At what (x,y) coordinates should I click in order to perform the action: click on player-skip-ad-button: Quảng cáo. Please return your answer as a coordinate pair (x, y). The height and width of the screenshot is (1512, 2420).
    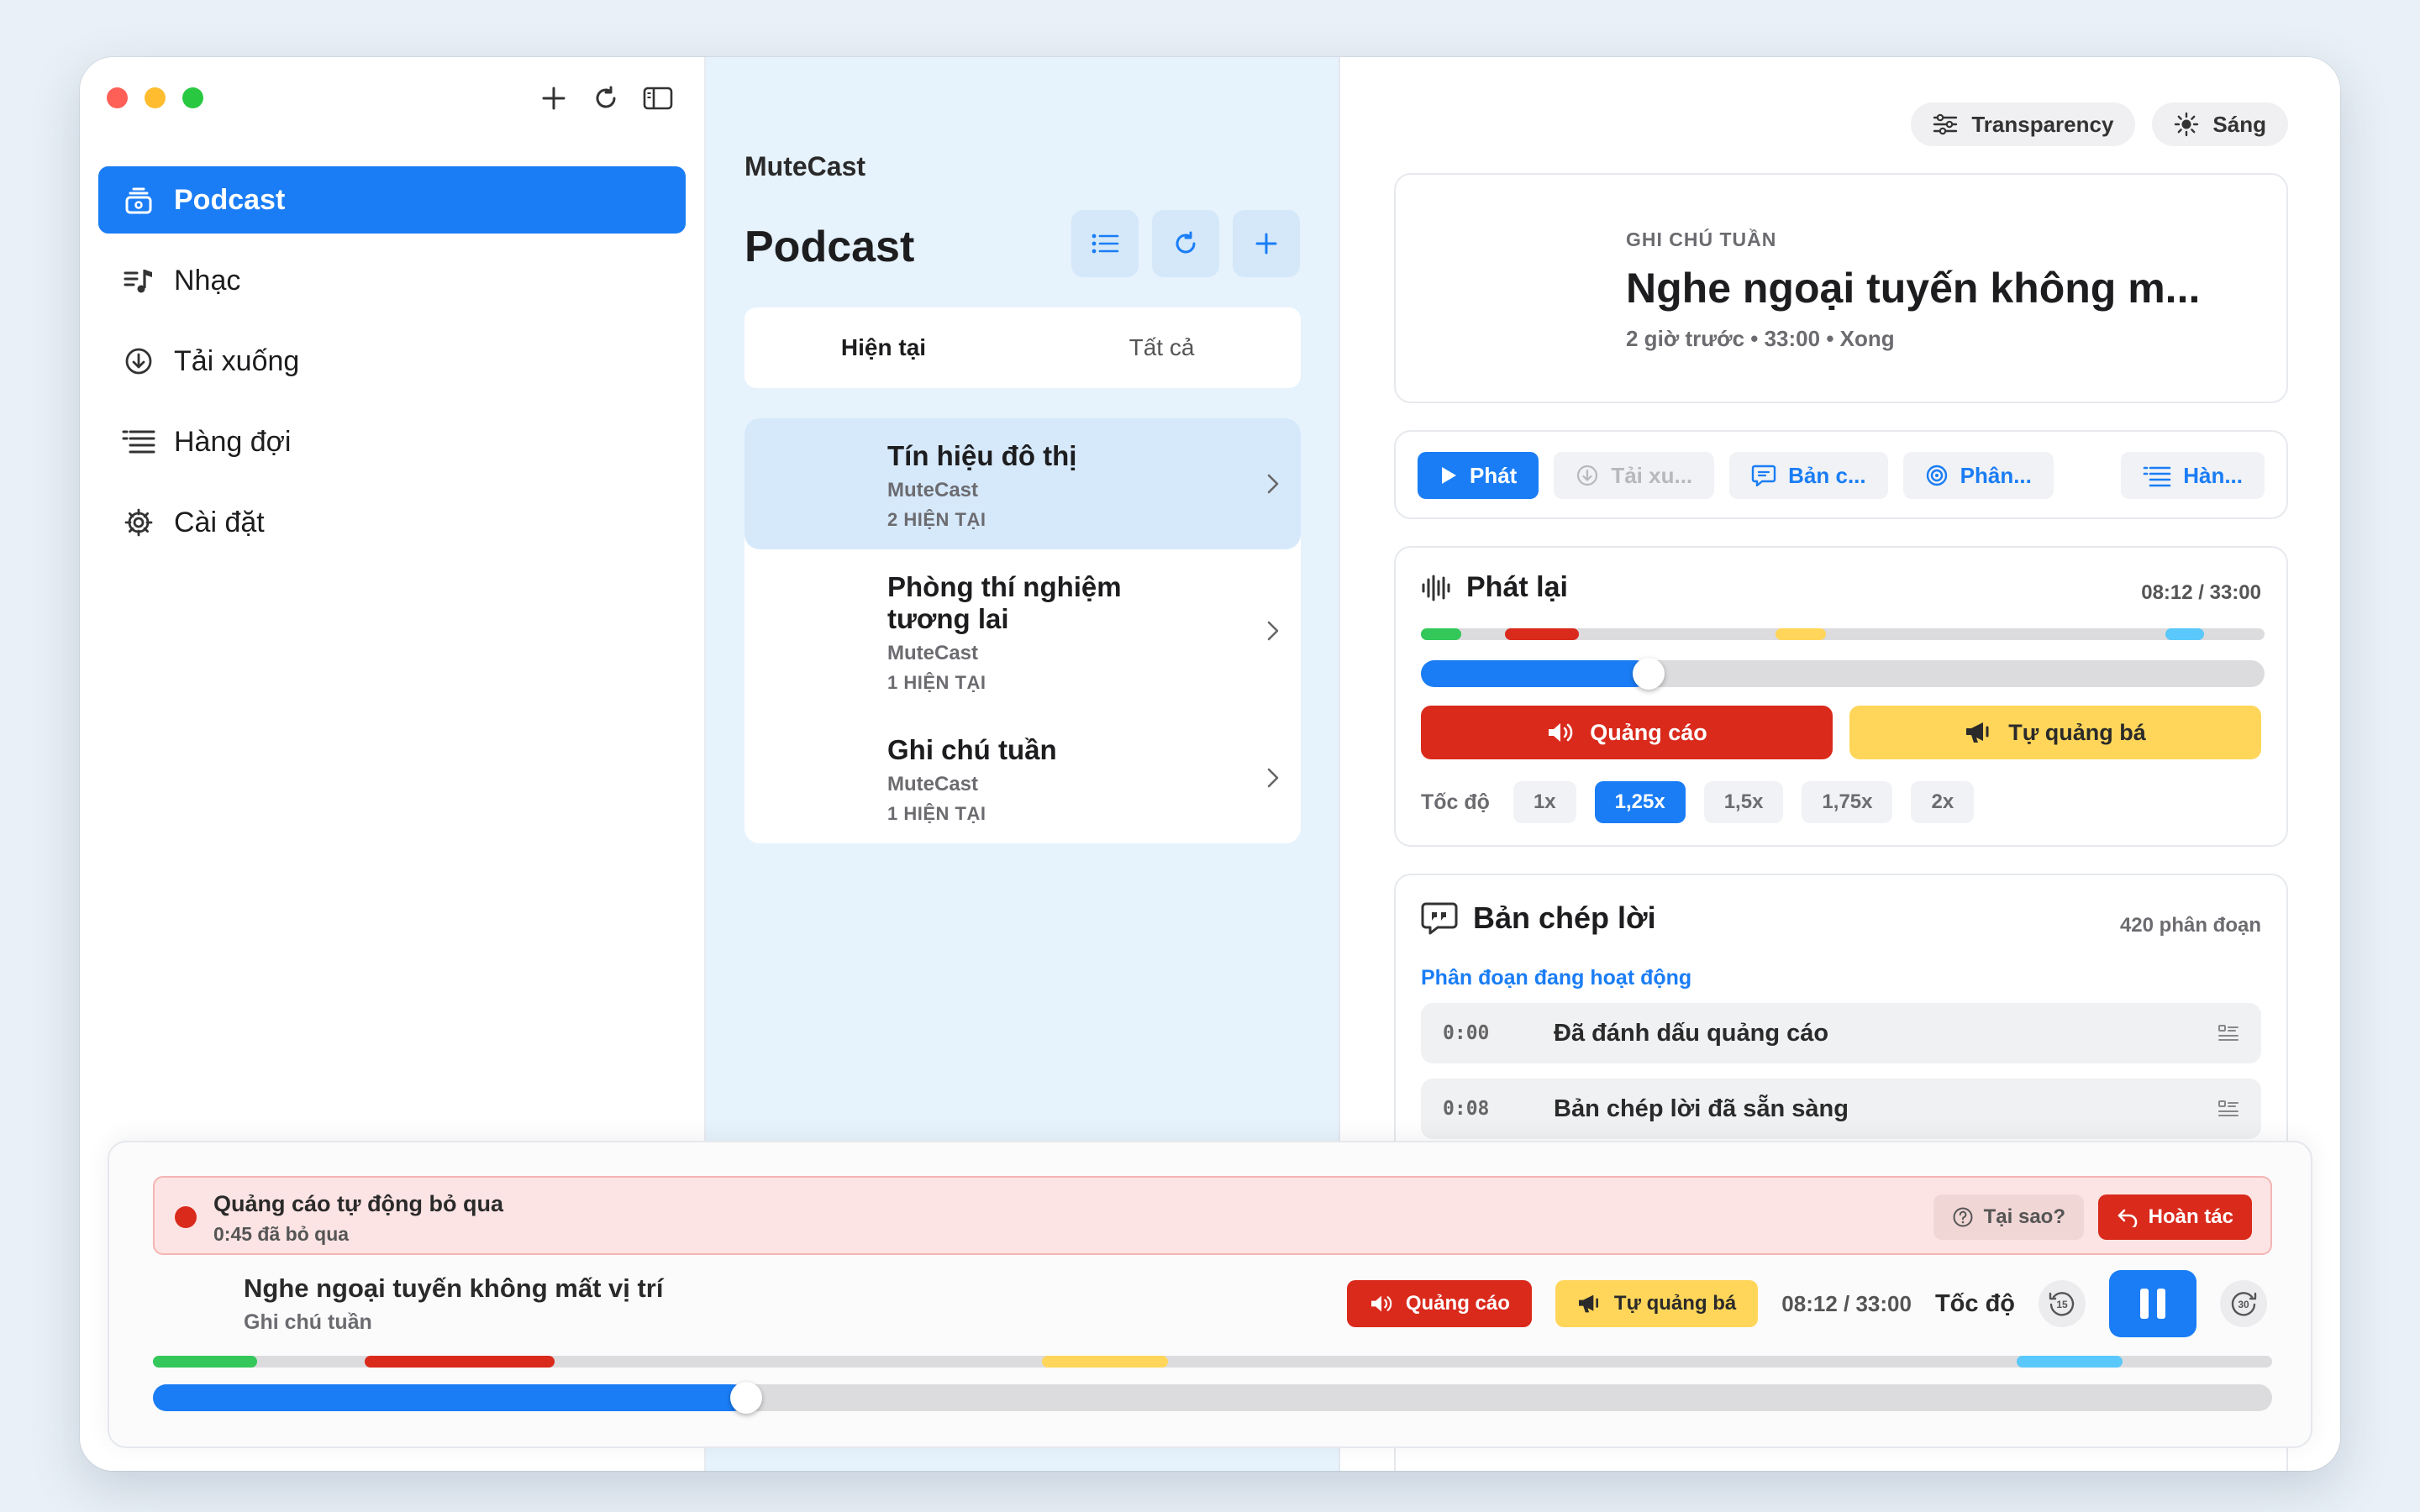
    Looking at the image, I should click on (1439, 1303).